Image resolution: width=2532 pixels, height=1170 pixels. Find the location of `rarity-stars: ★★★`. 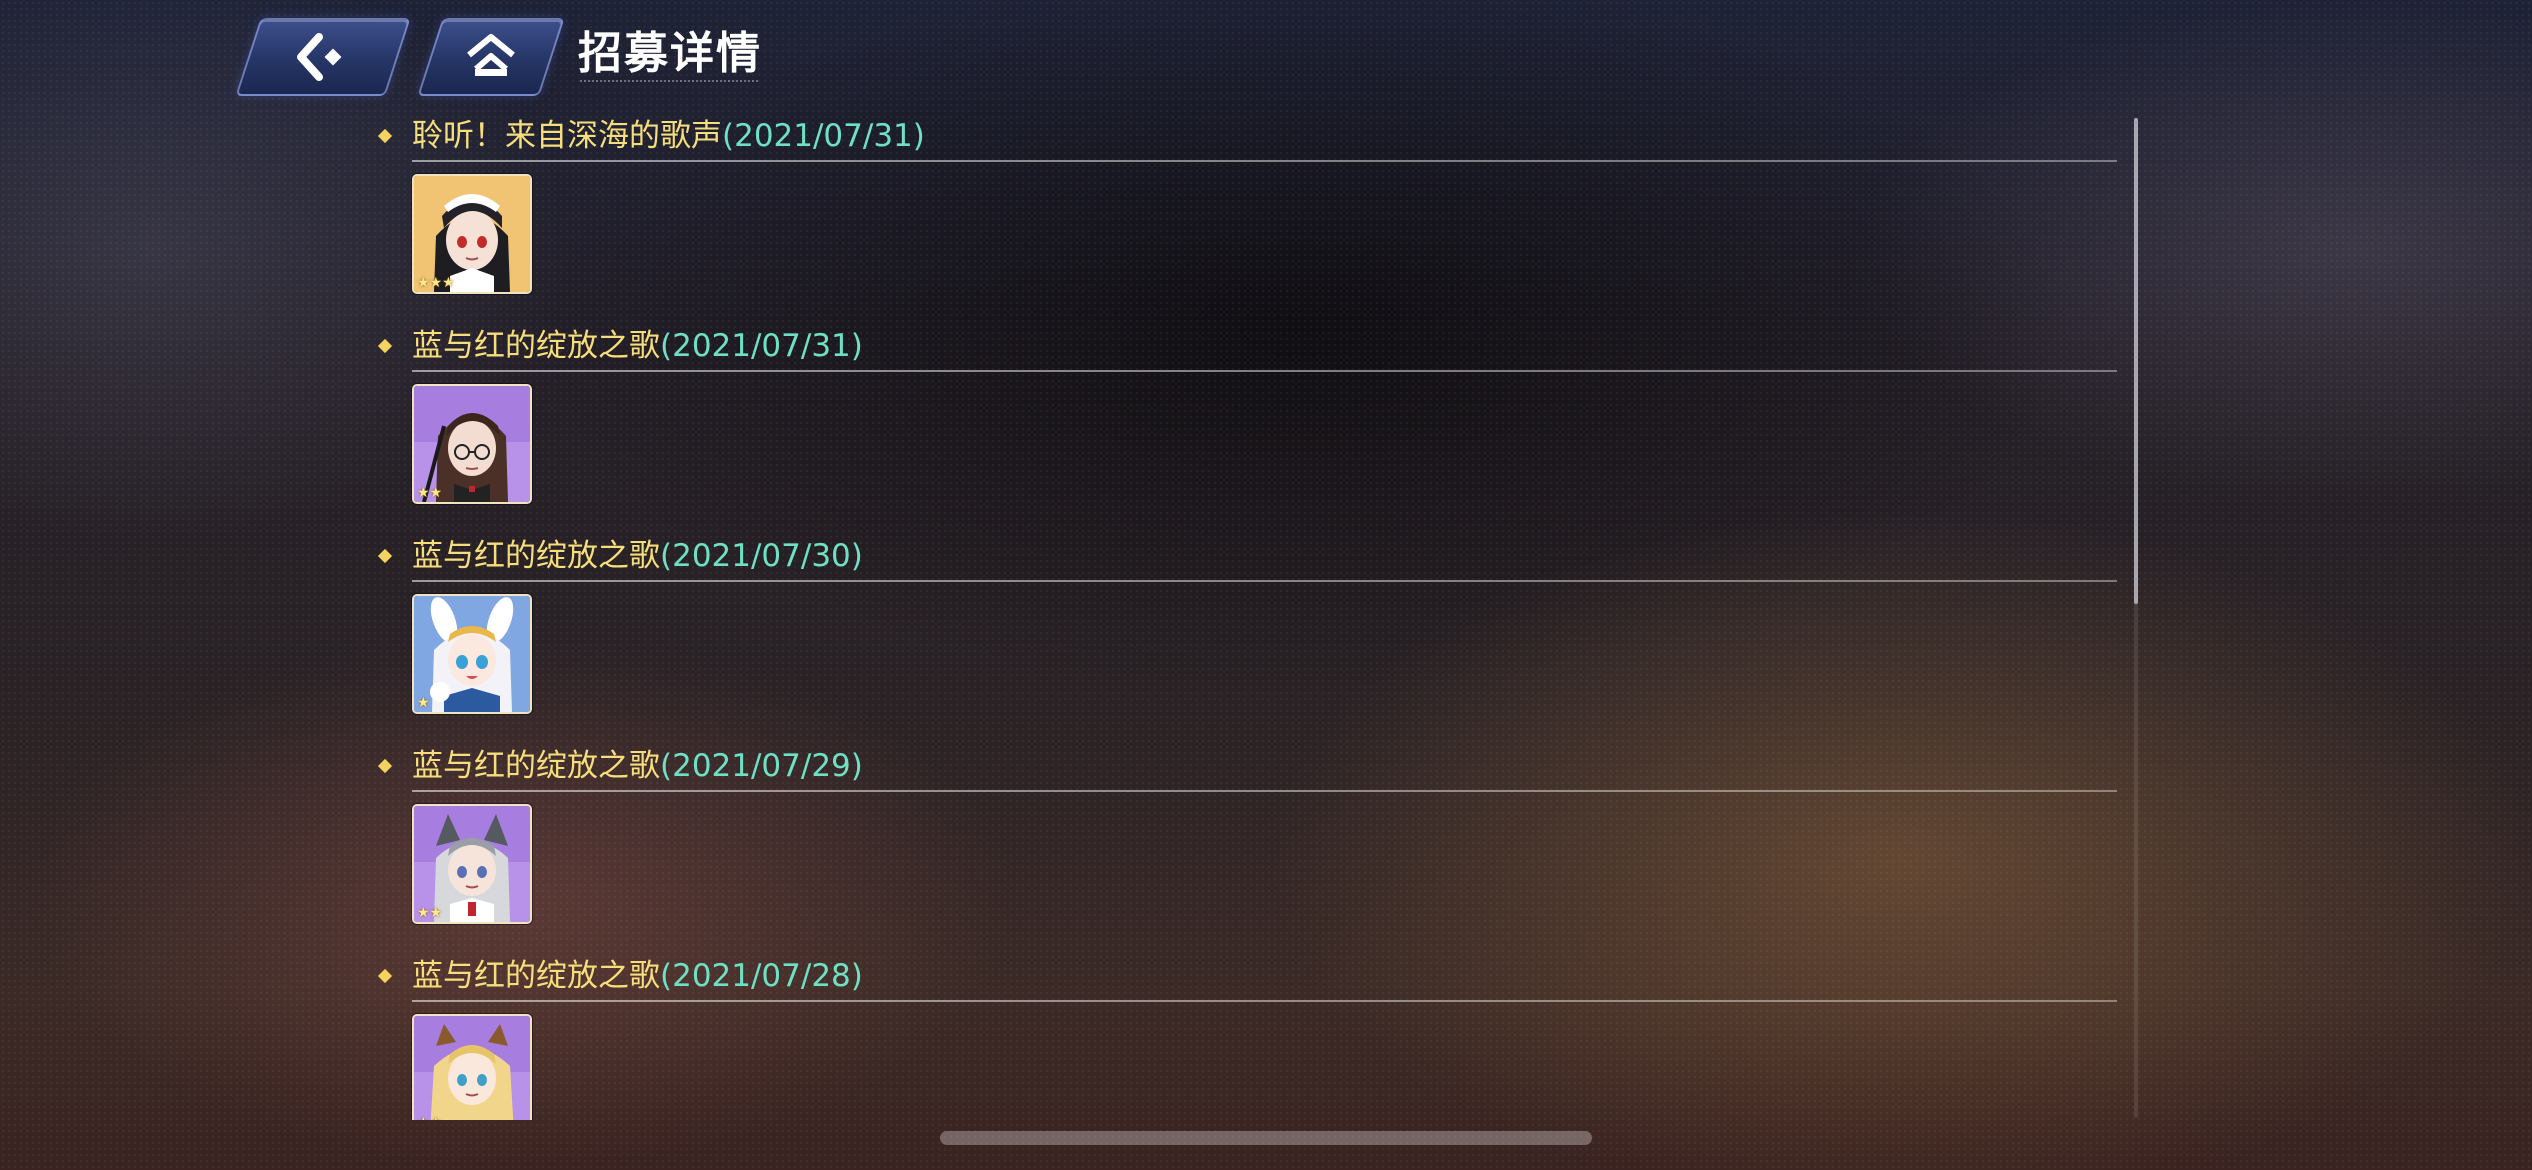

rarity-stars: ★★★ is located at coordinates (436, 283).